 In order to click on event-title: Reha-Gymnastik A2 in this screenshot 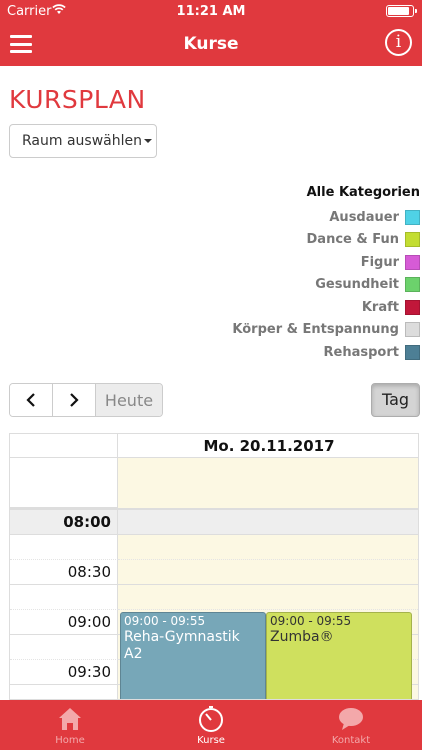, I will do `click(182, 645)`.